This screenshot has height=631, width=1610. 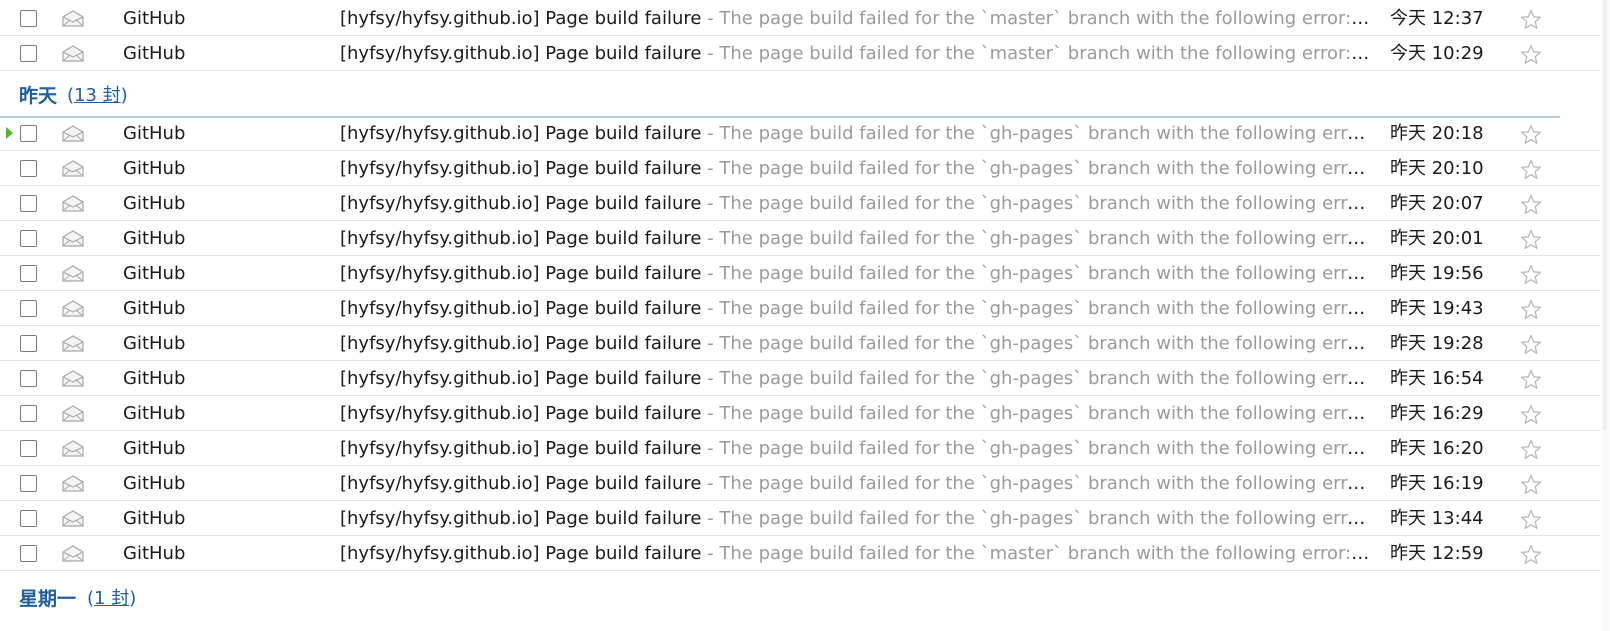 I want to click on group-count: (13 封), so click(x=97, y=96).